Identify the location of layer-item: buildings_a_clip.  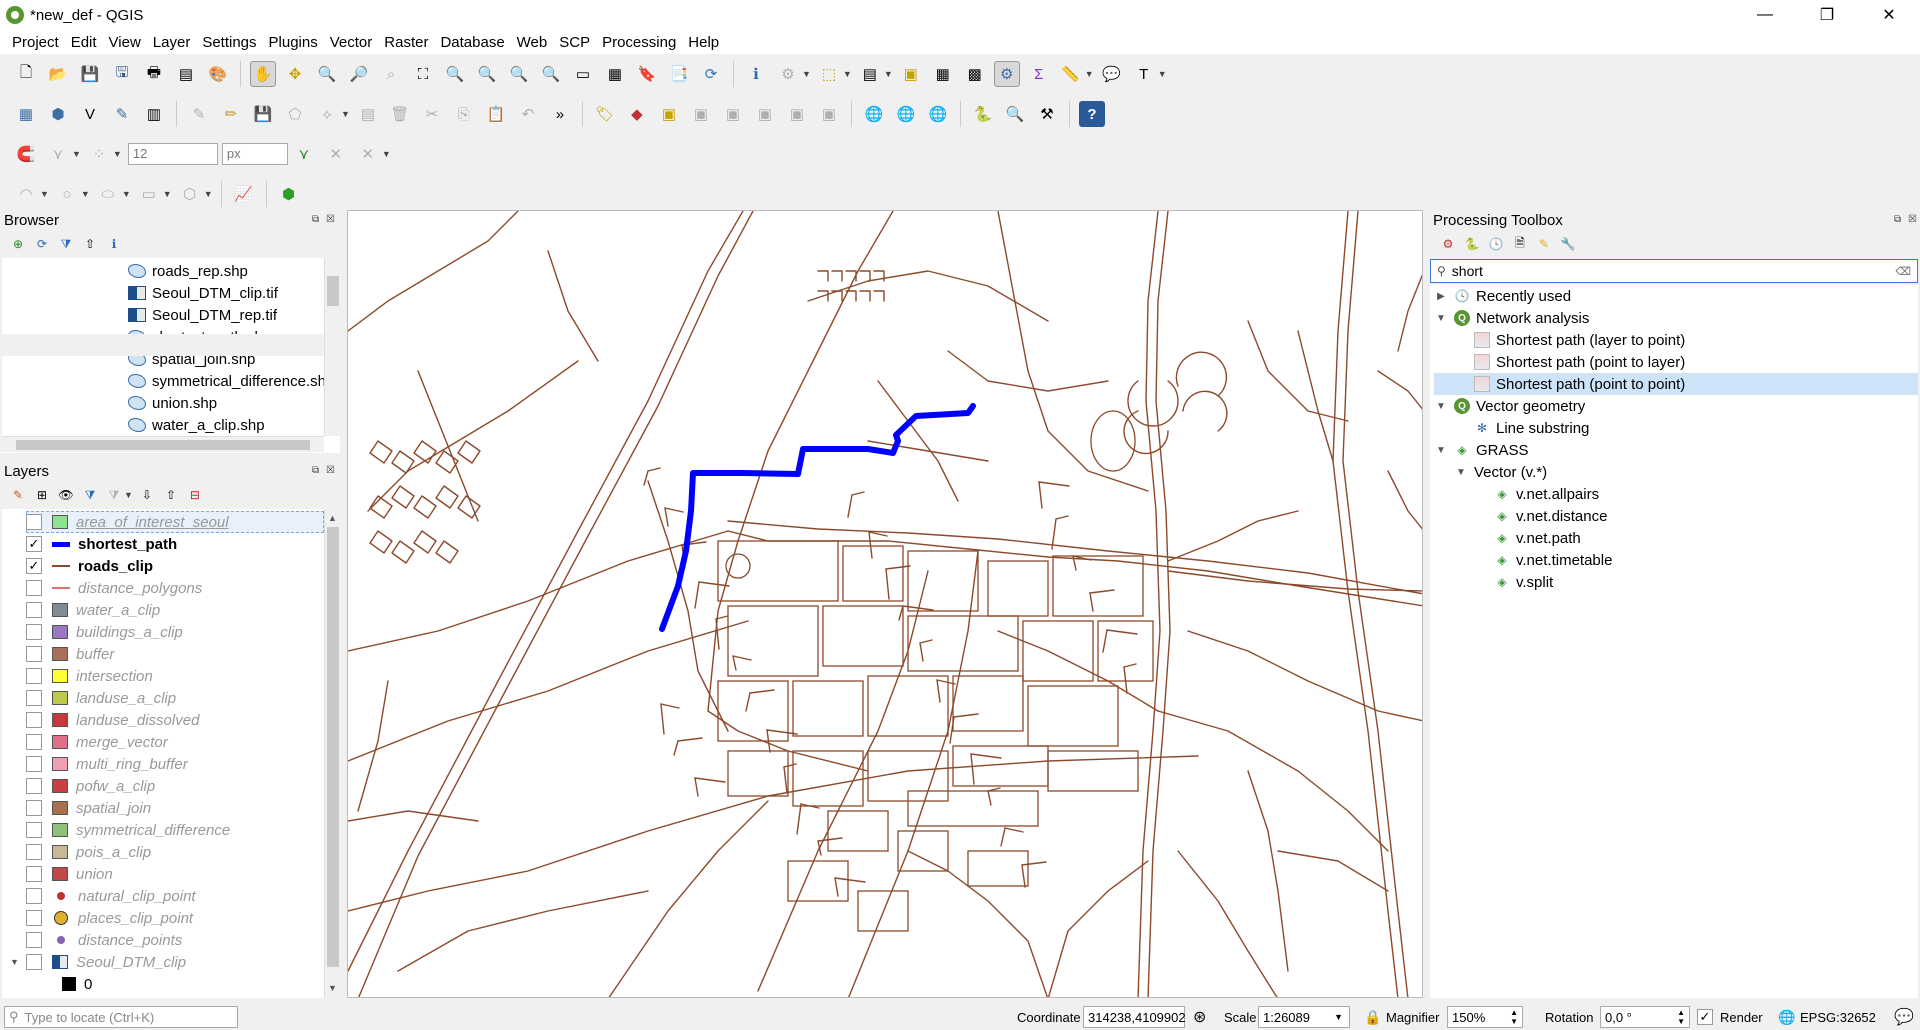
(120, 632).